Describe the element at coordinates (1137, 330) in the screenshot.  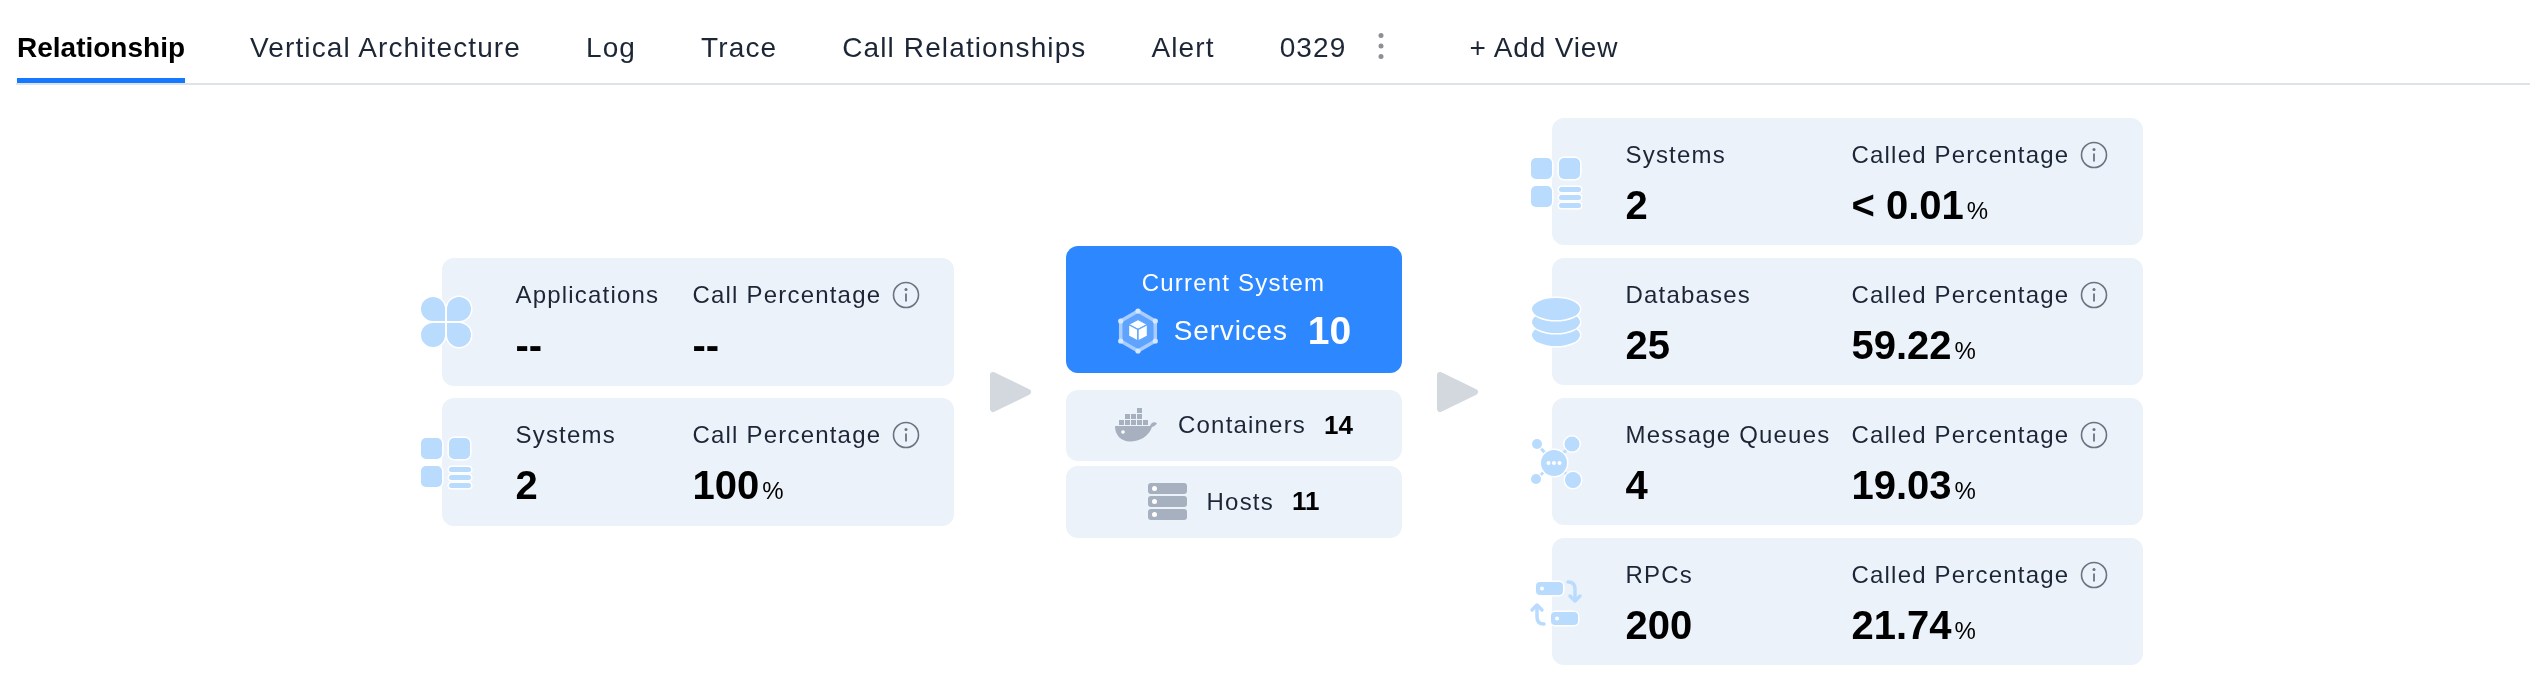
I see `hexagon-cube-icon` at that location.